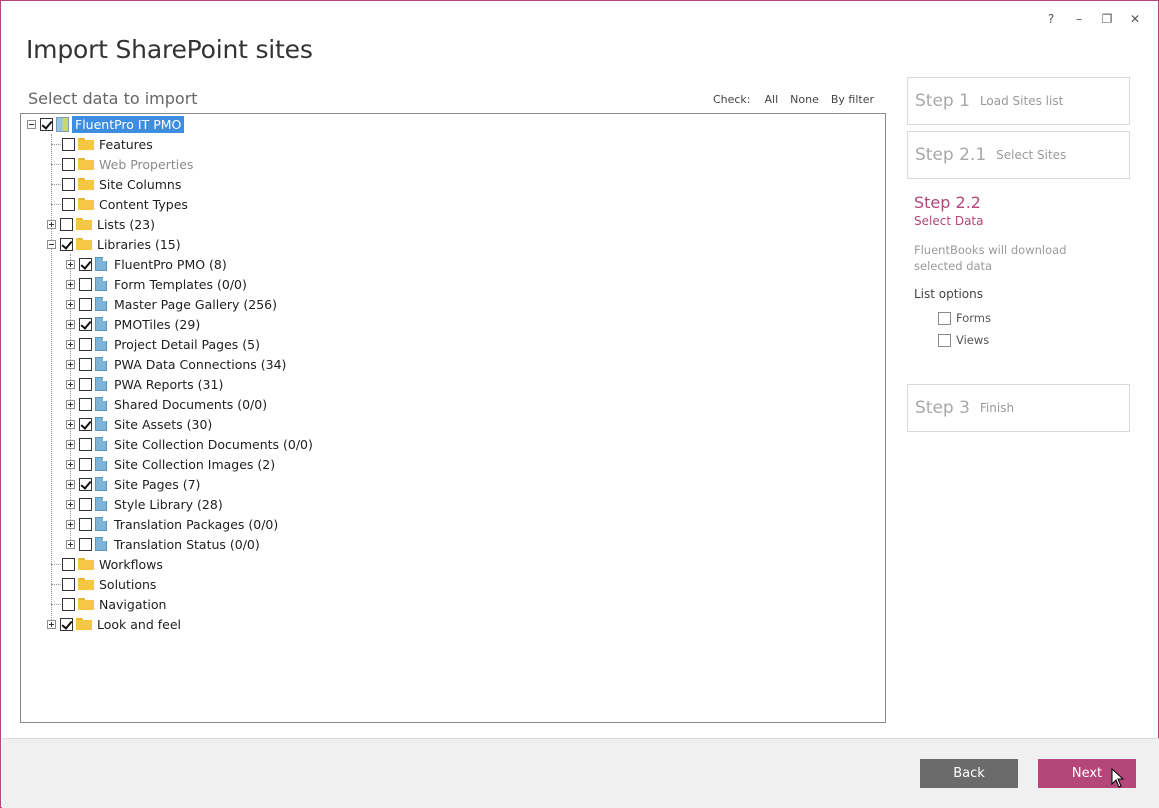 The height and width of the screenshot is (808, 1159). What do you see at coordinates (947, 202) in the screenshot?
I see `step-number: Step 2.2` at bounding box center [947, 202].